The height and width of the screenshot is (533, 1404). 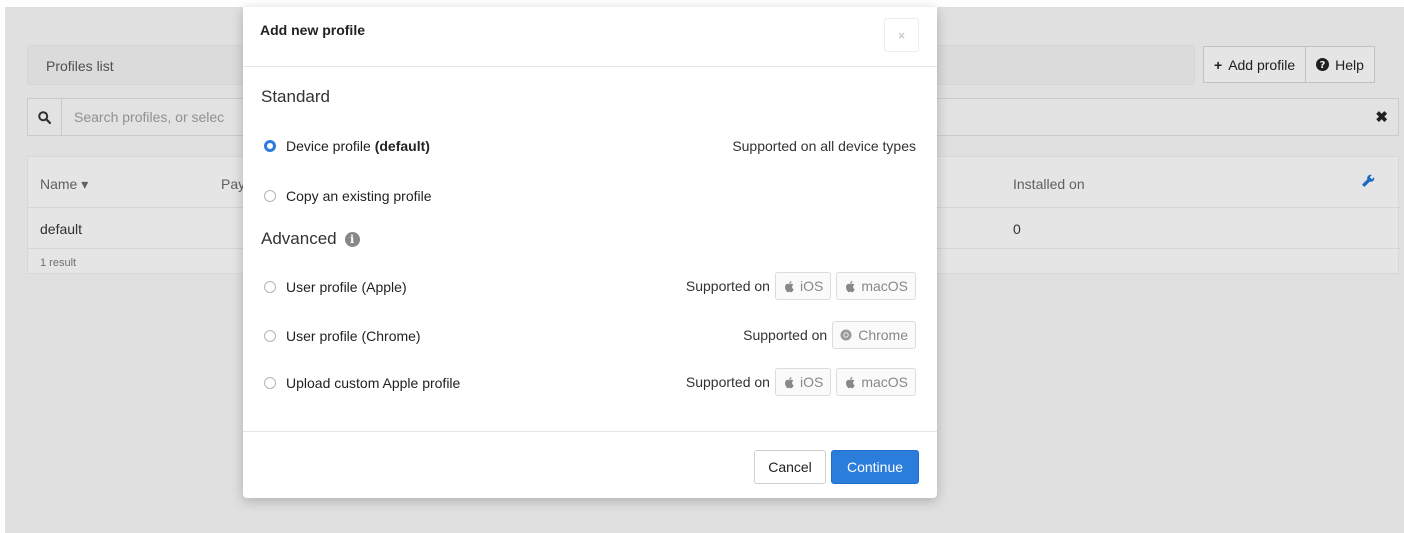 I want to click on option-copy-existing-profile: Copy an existing profile, so click(x=348, y=196).